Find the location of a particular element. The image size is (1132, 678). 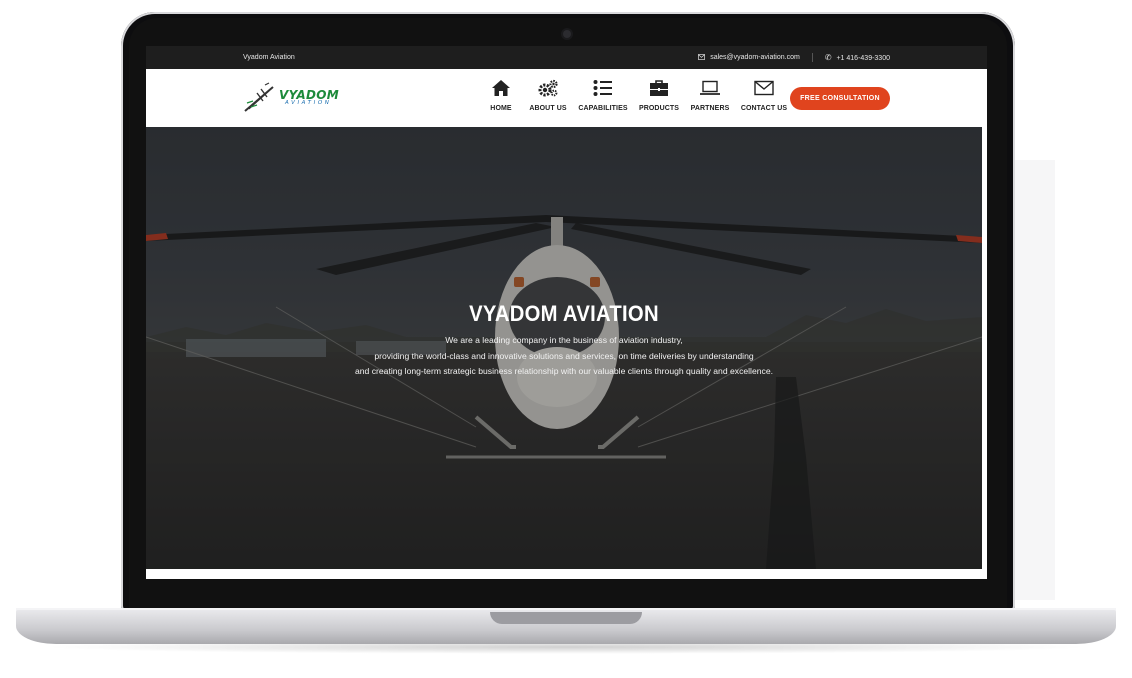

nav-products: PRODUCTS is located at coordinates (659, 94).